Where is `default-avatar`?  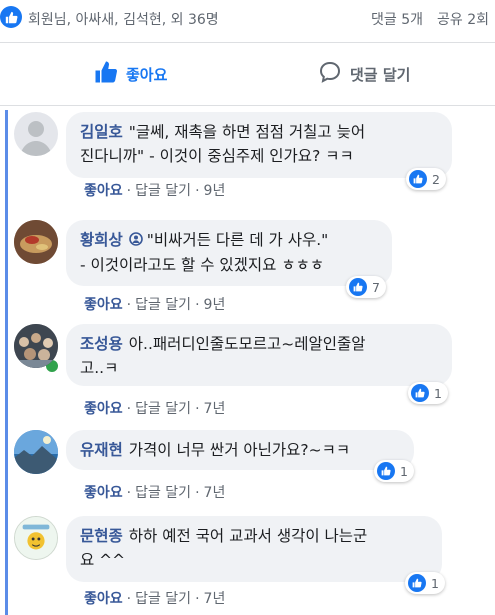 default-avatar is located at coordinates (36, 134).